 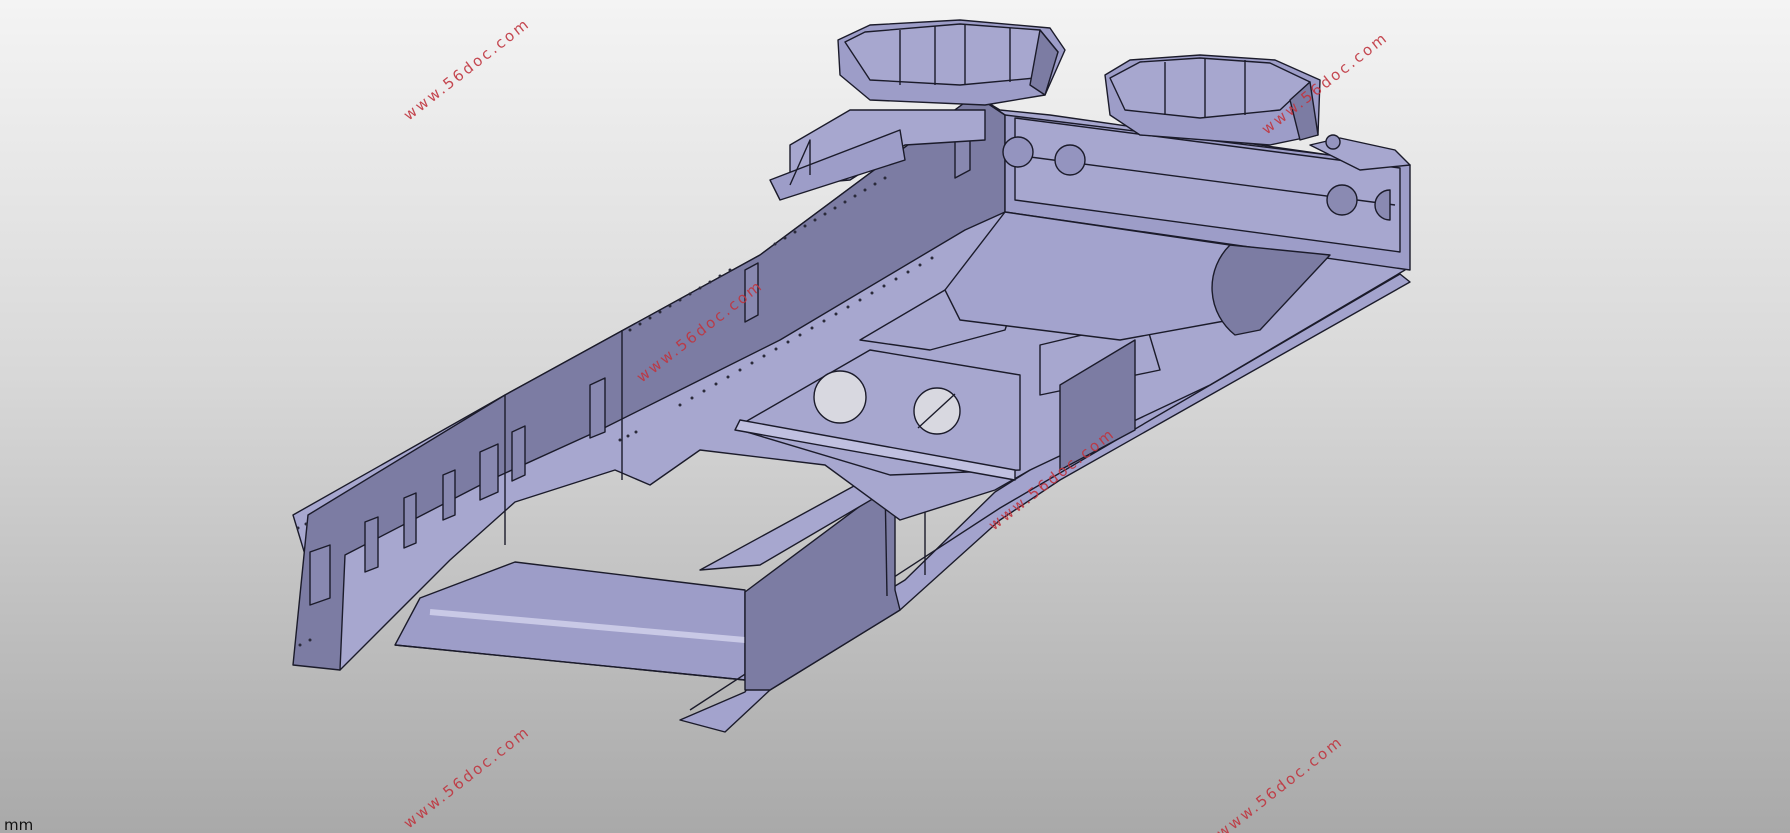 I want to click on rear-tube-crossmember, so click(x=570, y=621).